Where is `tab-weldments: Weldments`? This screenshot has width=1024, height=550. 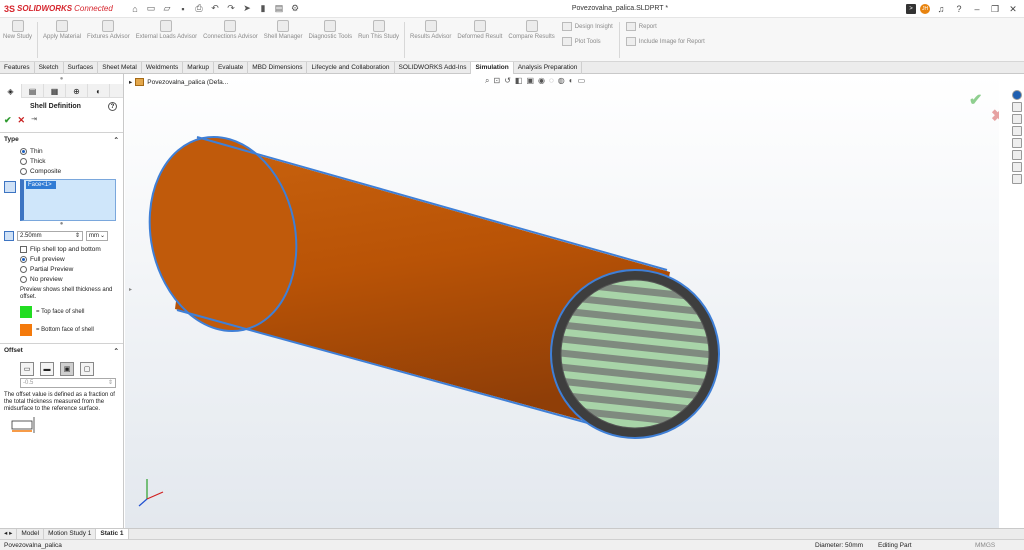 tab-weldments: Weldments is located at coordinates (163, 68).